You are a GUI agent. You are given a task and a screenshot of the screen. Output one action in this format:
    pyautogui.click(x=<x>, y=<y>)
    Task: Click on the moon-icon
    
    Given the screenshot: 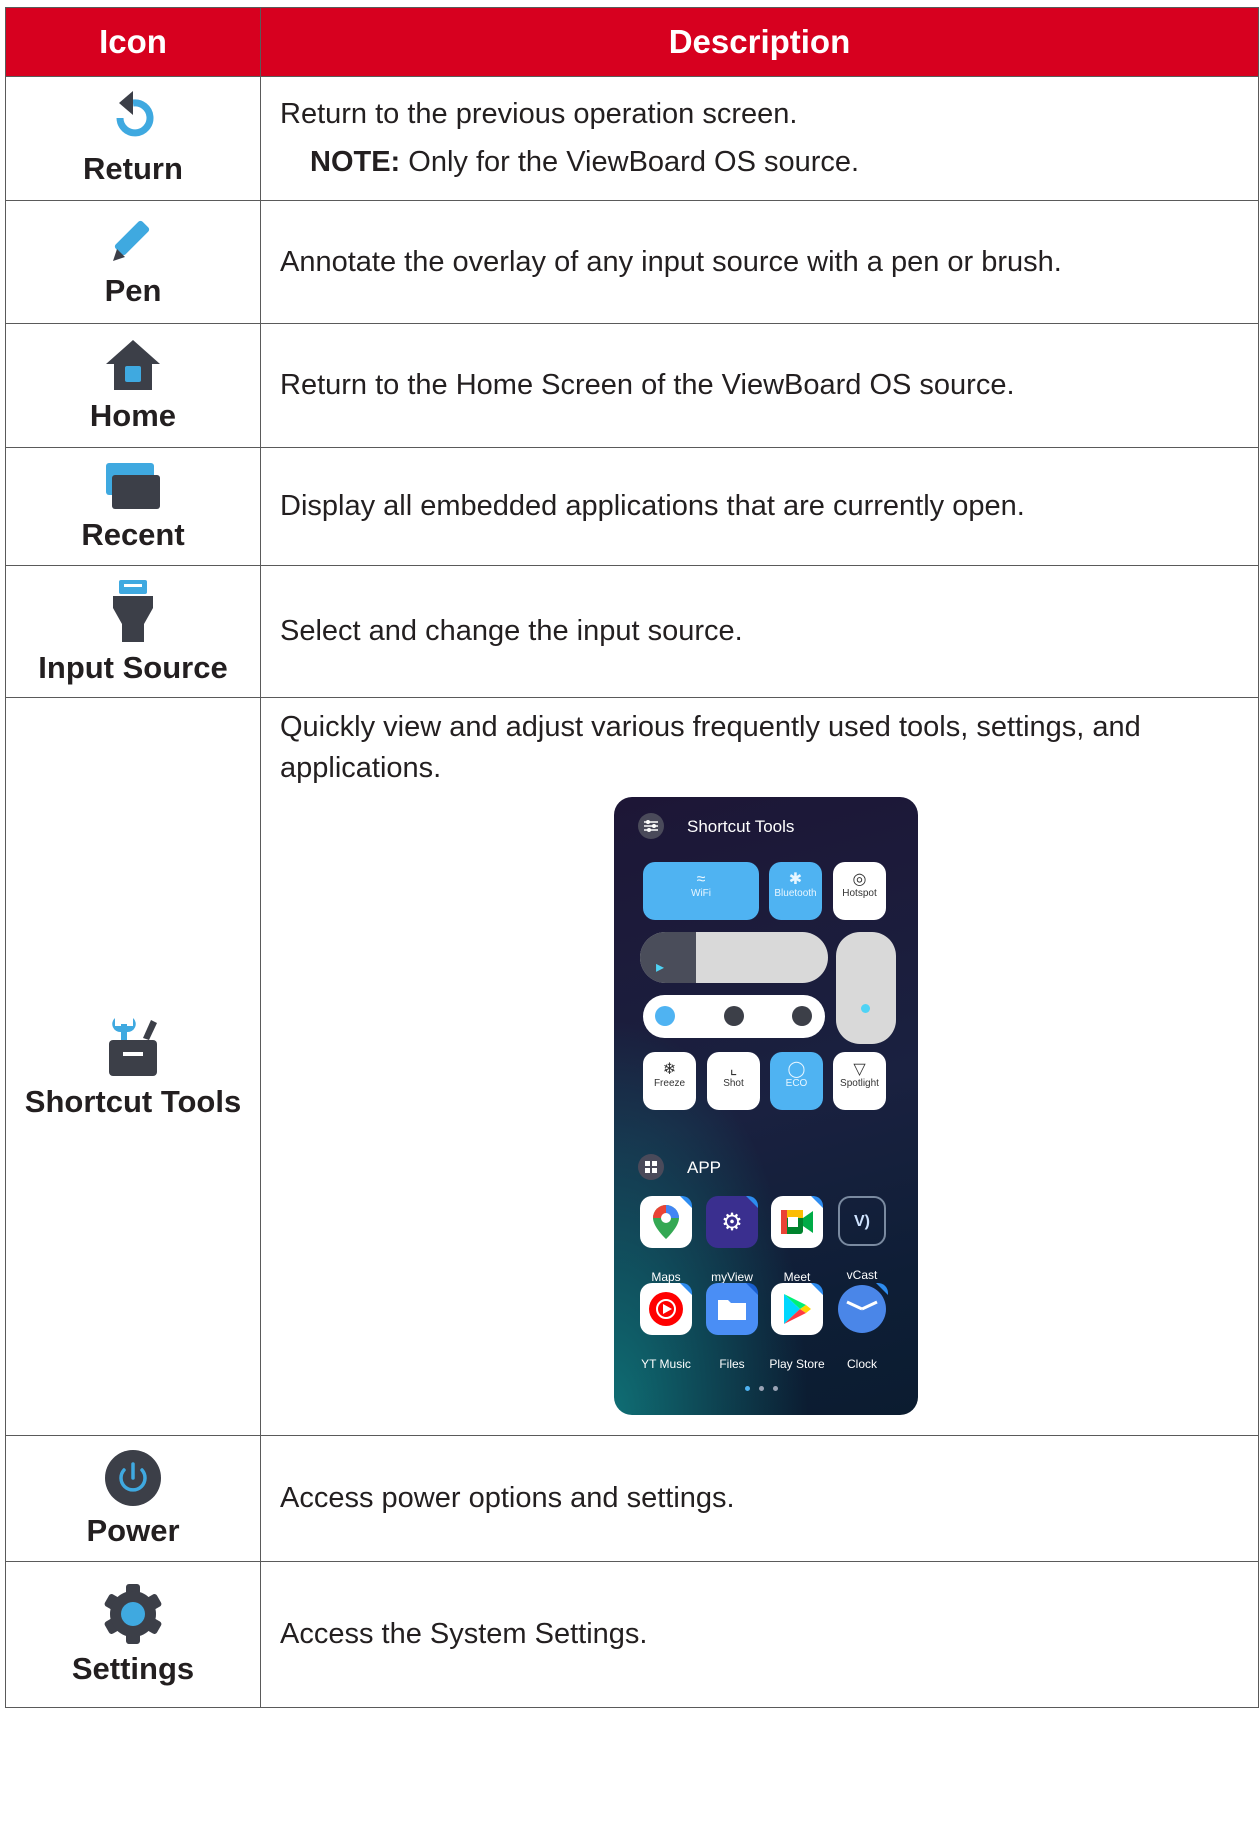 What is the action you would take?
    pyautogui.click(x=802, y=1016)
    